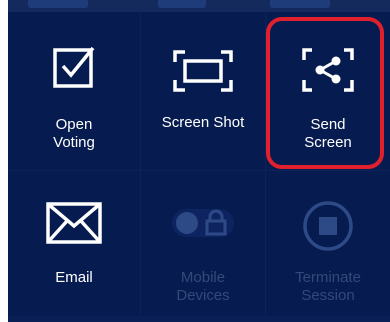 This screenshot has height=322, width=390. What do you see at coordinates (74, 133) in the screenshot?
I see `open-voting-label: Open Voting` at bounding box center [74, 133].